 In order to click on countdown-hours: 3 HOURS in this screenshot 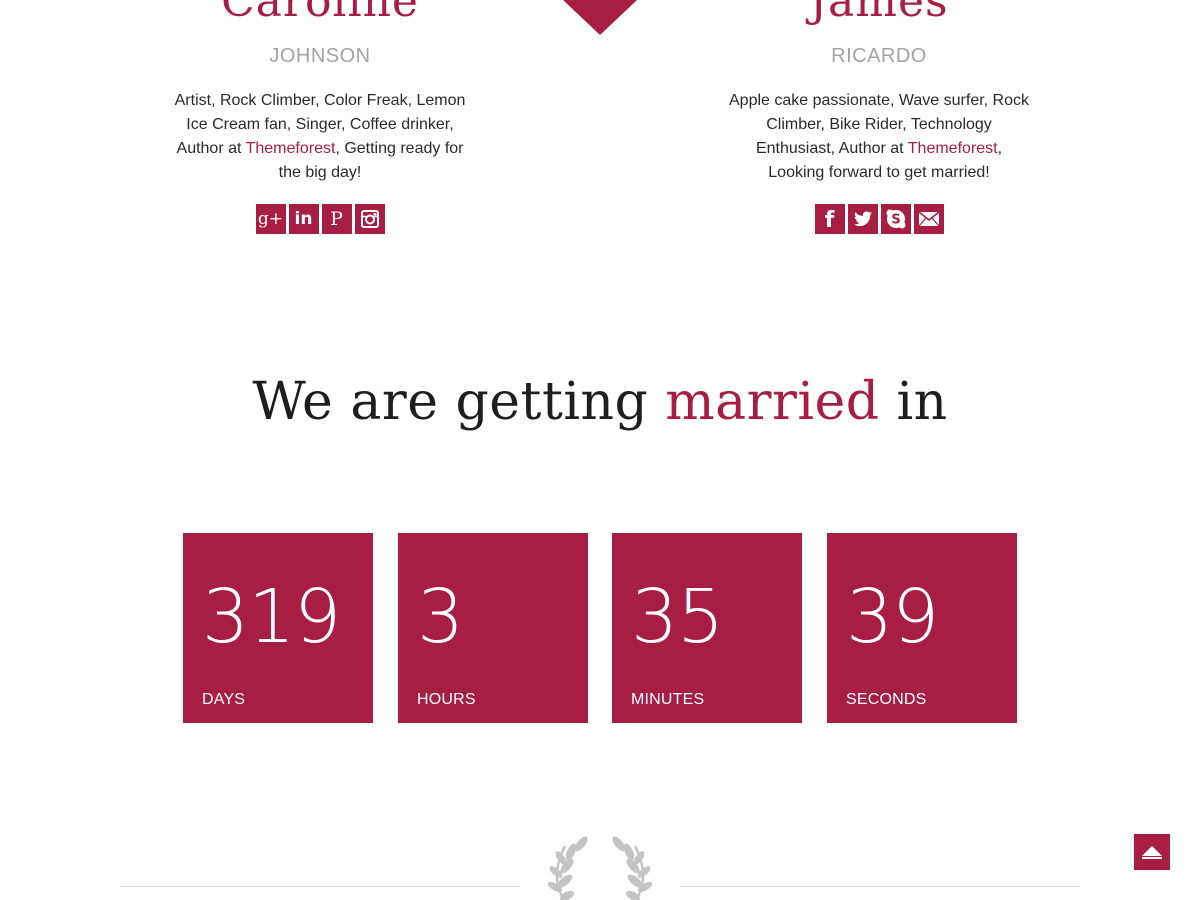, I will do `click(493, 628)`.